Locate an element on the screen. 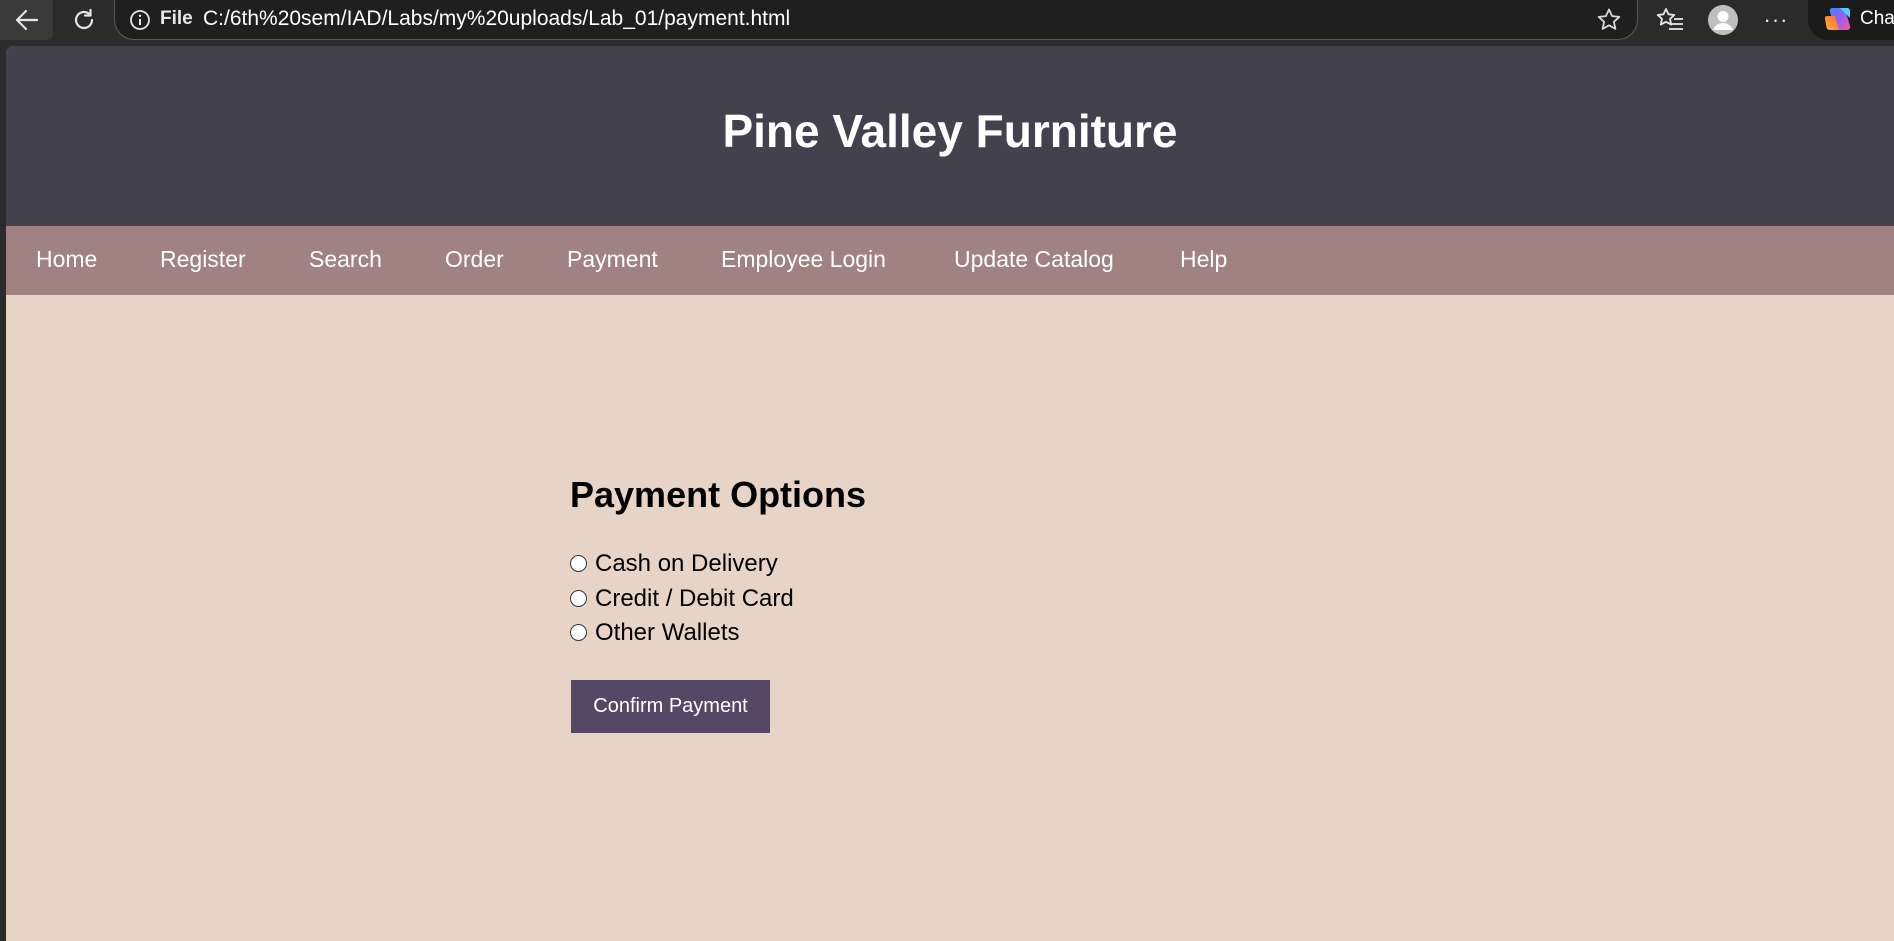 The width and height of the screenshot is (1894, 941). back-button is located at coordinates (26, 20).